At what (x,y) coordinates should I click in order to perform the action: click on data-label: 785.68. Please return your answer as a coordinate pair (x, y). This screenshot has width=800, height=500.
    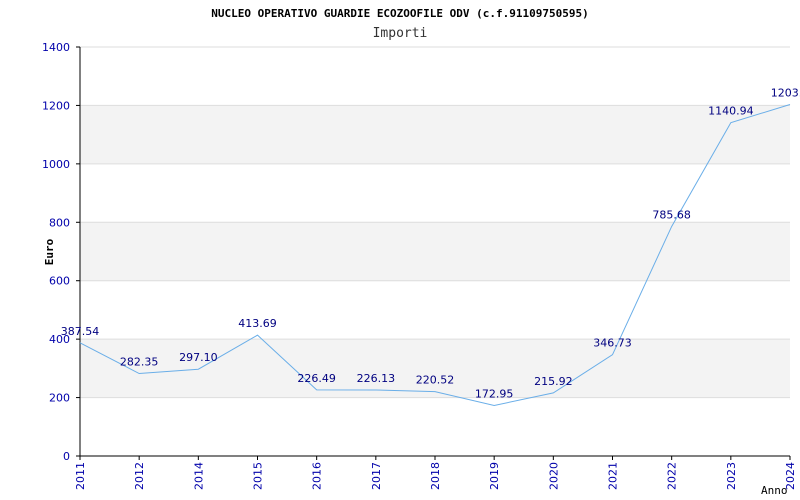
    Looking at the image, I should click on (671, 214).